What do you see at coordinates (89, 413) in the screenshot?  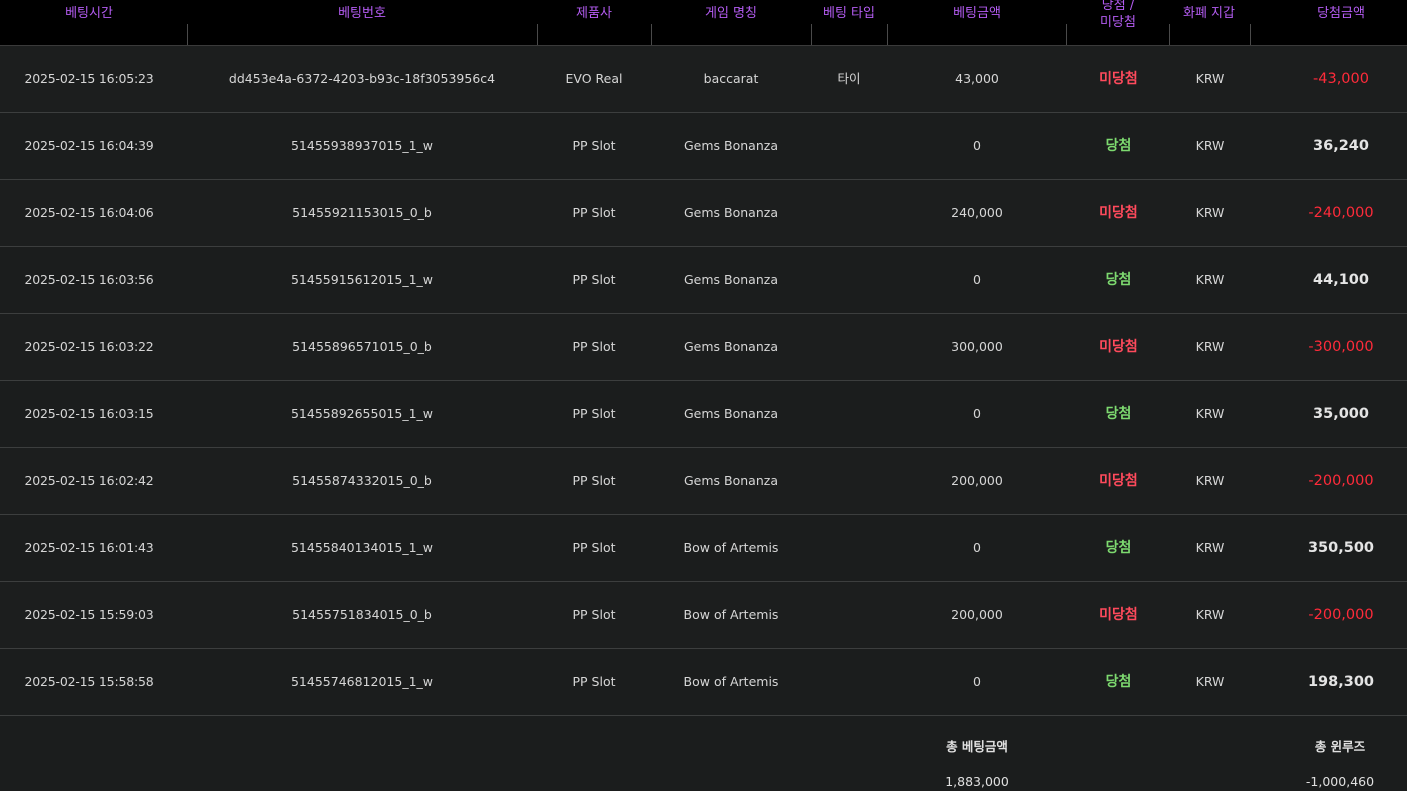 I see `cell-time: 2025-02-15 16:03:15` at bounding box center [89, 413].